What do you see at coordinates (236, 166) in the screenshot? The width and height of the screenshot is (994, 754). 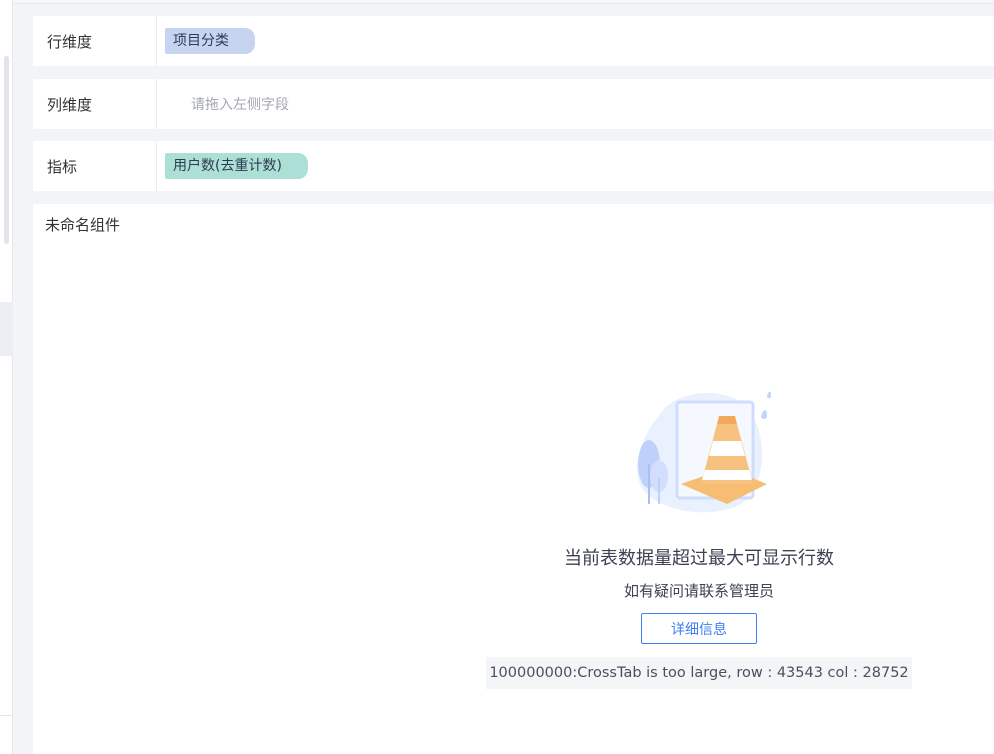 I see `field-chip-user-count: 用户数(去重计数)` at bounding box center [236, 166].